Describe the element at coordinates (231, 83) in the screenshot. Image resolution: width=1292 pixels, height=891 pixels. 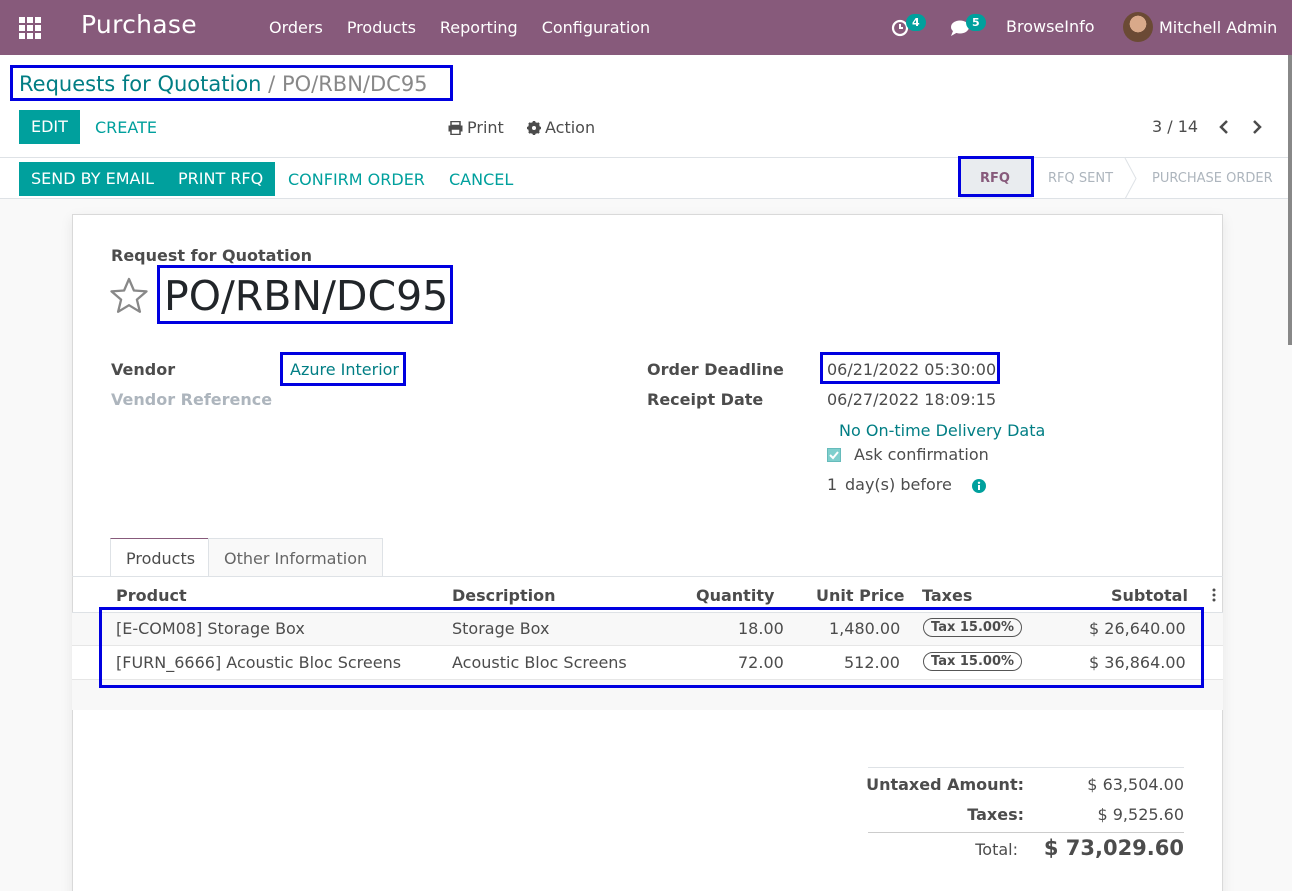
I see `breadcrumb-highlight` at that location.